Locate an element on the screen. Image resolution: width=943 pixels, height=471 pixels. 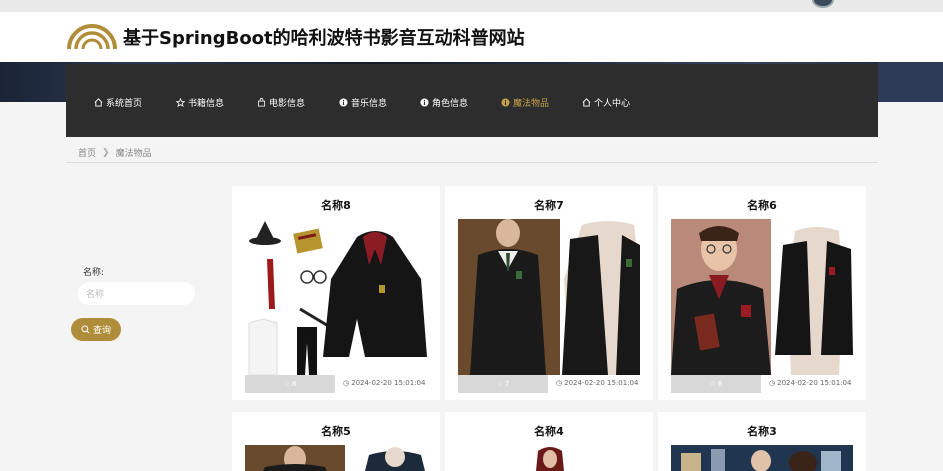
search-label: 名称: is located at coordinates (94, 273).